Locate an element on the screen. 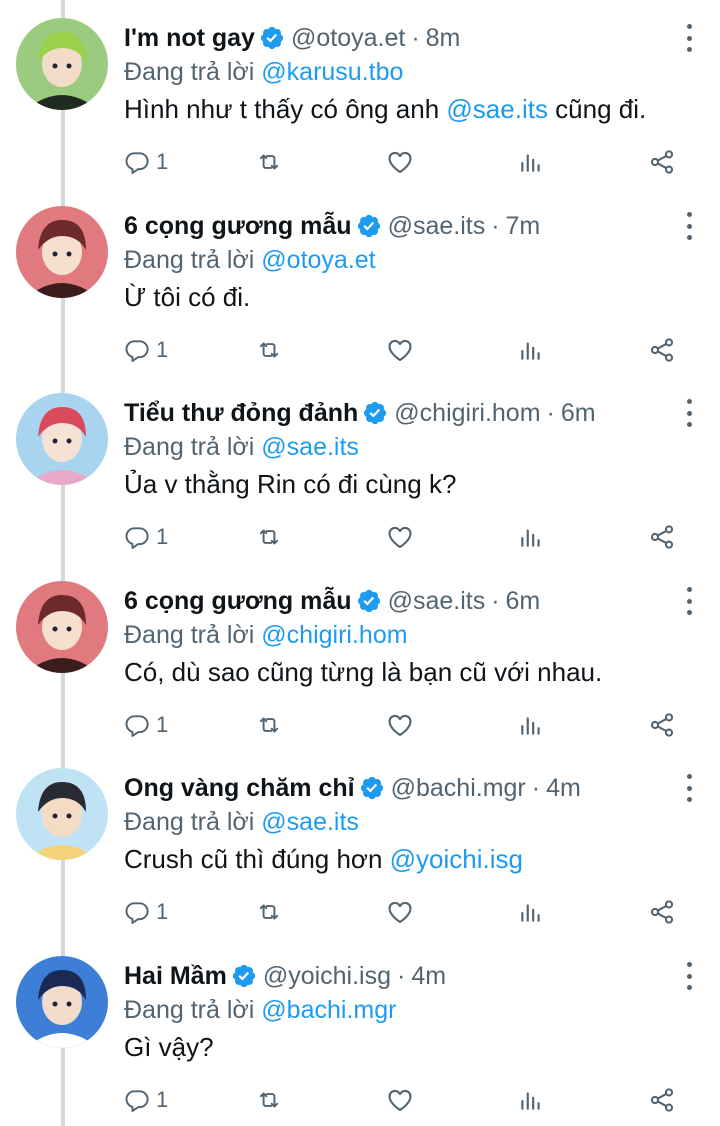  handle: @otoya.et is located at coordinates (348, 38).